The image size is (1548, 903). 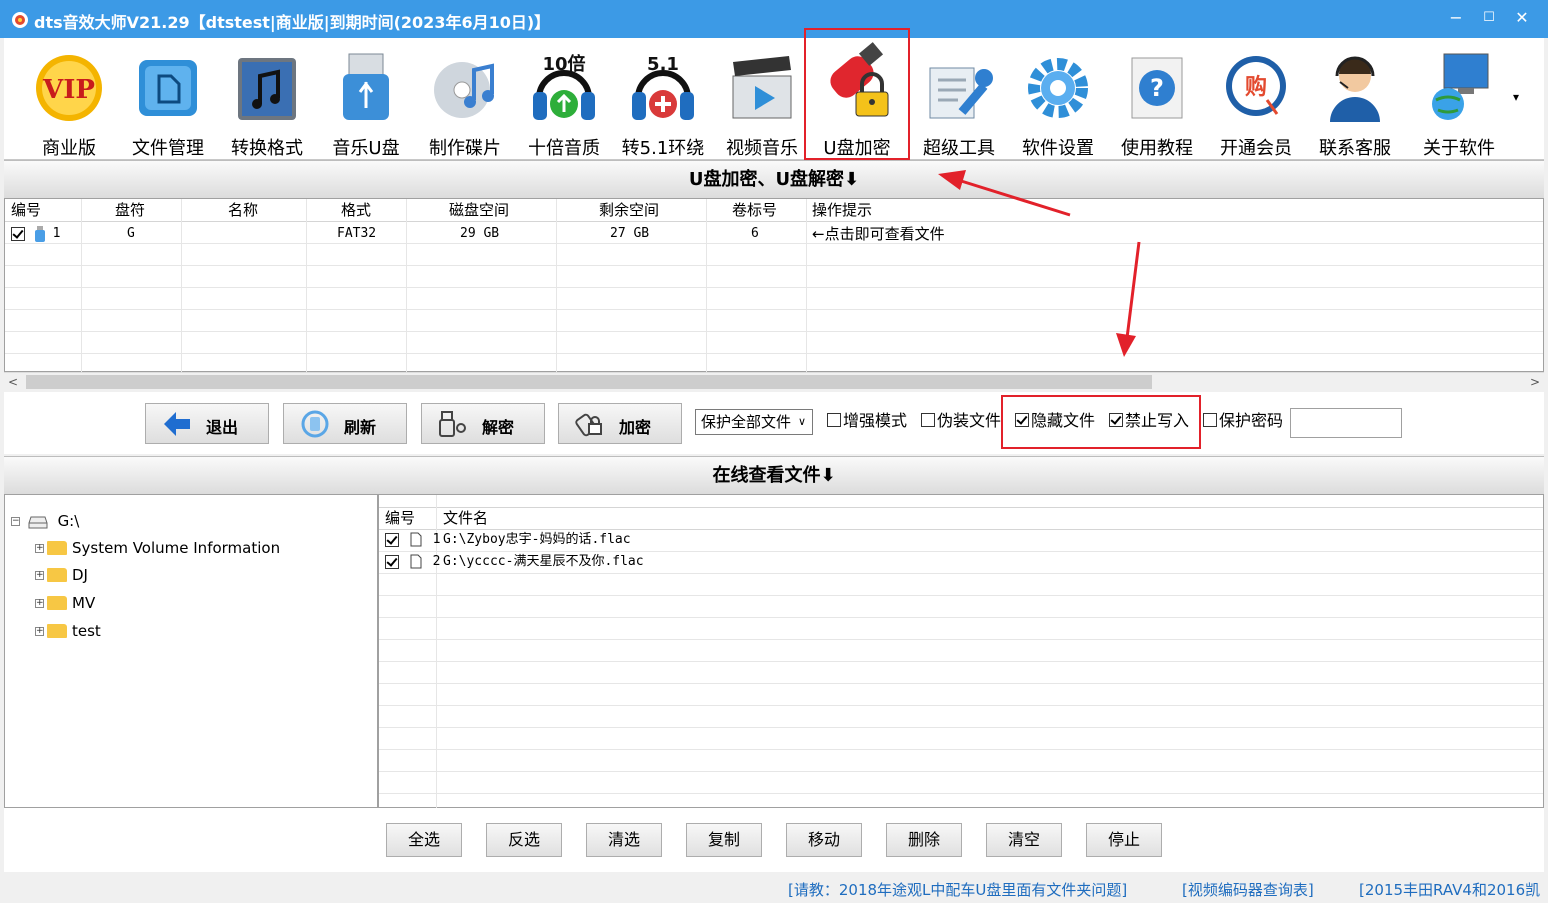 What do you see at coordinates (13, 382) in the screenshot?
I see `scroll-left-icon: <` at bounding box center [13, 382].